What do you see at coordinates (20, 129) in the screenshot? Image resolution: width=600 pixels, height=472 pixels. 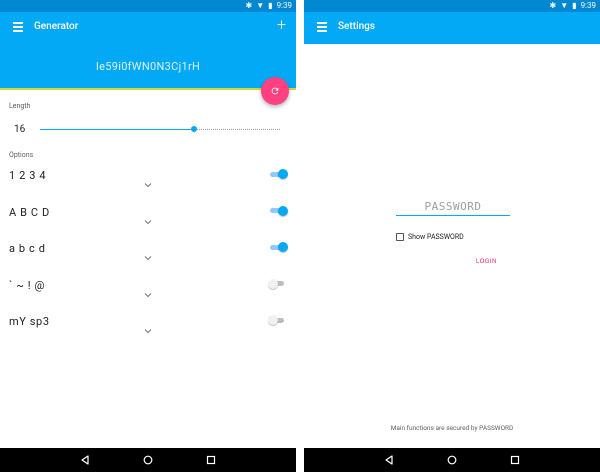 I see `length-value: 16` at bounding box center [20, 129].